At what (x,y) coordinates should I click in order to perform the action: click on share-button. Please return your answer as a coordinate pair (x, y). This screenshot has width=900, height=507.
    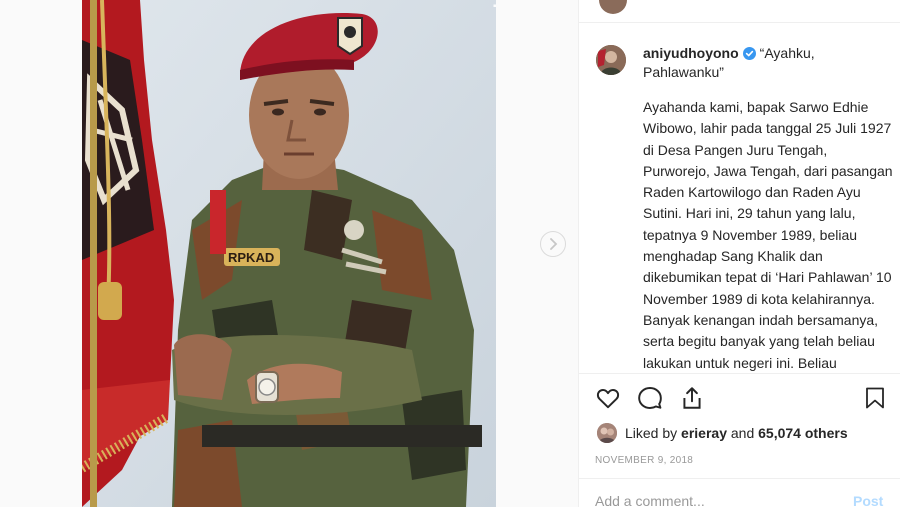
    Looking at the image, I should click on (692, 398).